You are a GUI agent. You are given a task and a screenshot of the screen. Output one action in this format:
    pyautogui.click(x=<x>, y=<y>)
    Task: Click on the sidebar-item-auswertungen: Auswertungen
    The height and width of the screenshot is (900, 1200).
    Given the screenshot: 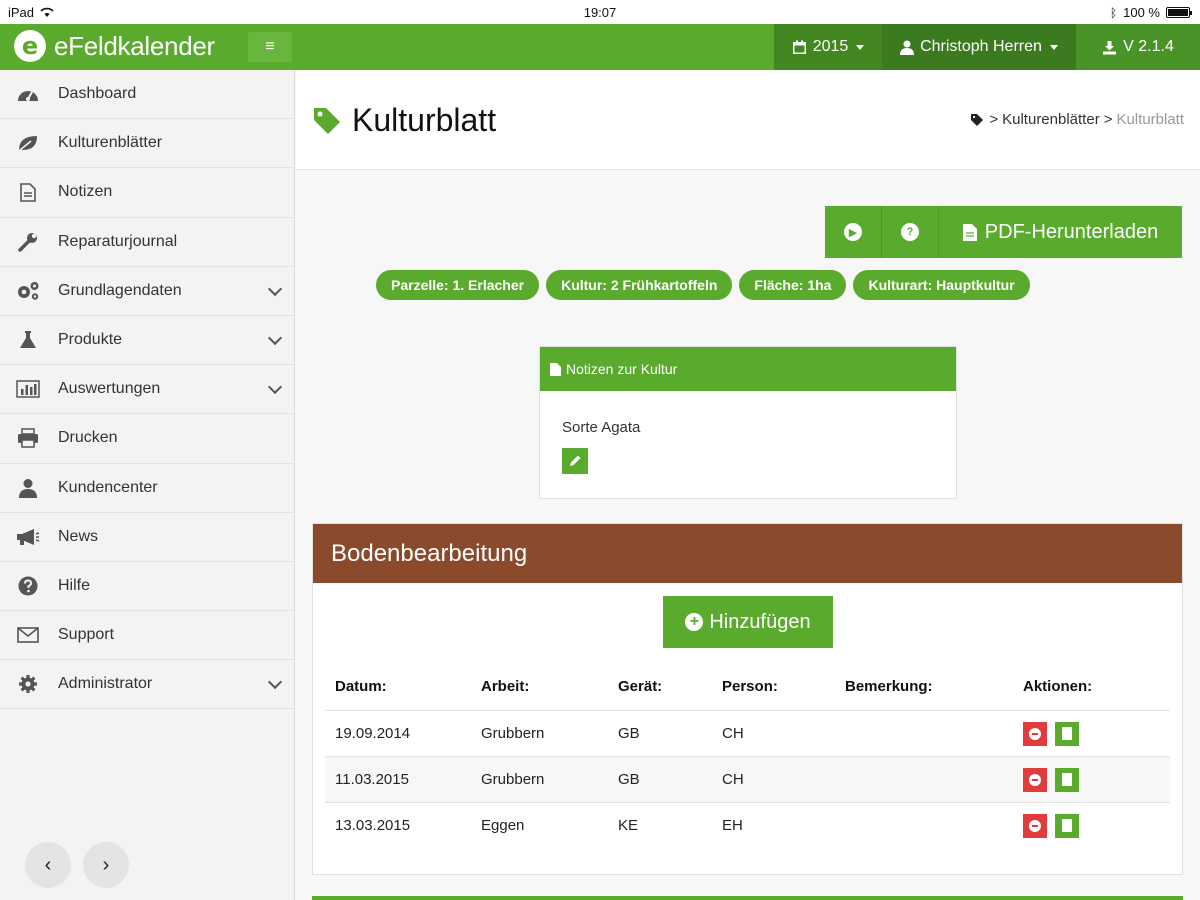 What is the action you would take?
    pyautogui.click(x=147, y=390)
    